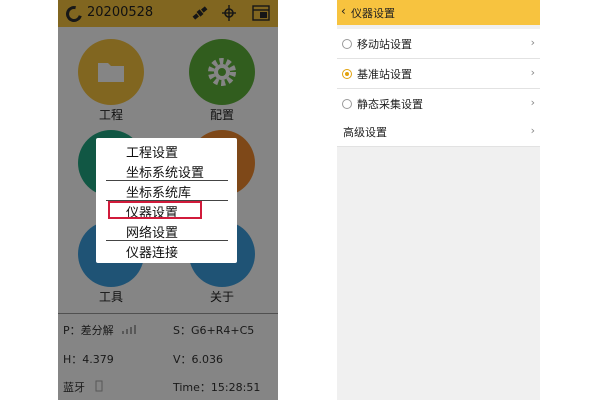  Describe the element at coordinates (438, 73) in the screenshot. I see `option-base-settings: 基准站设置 ›` at that location.